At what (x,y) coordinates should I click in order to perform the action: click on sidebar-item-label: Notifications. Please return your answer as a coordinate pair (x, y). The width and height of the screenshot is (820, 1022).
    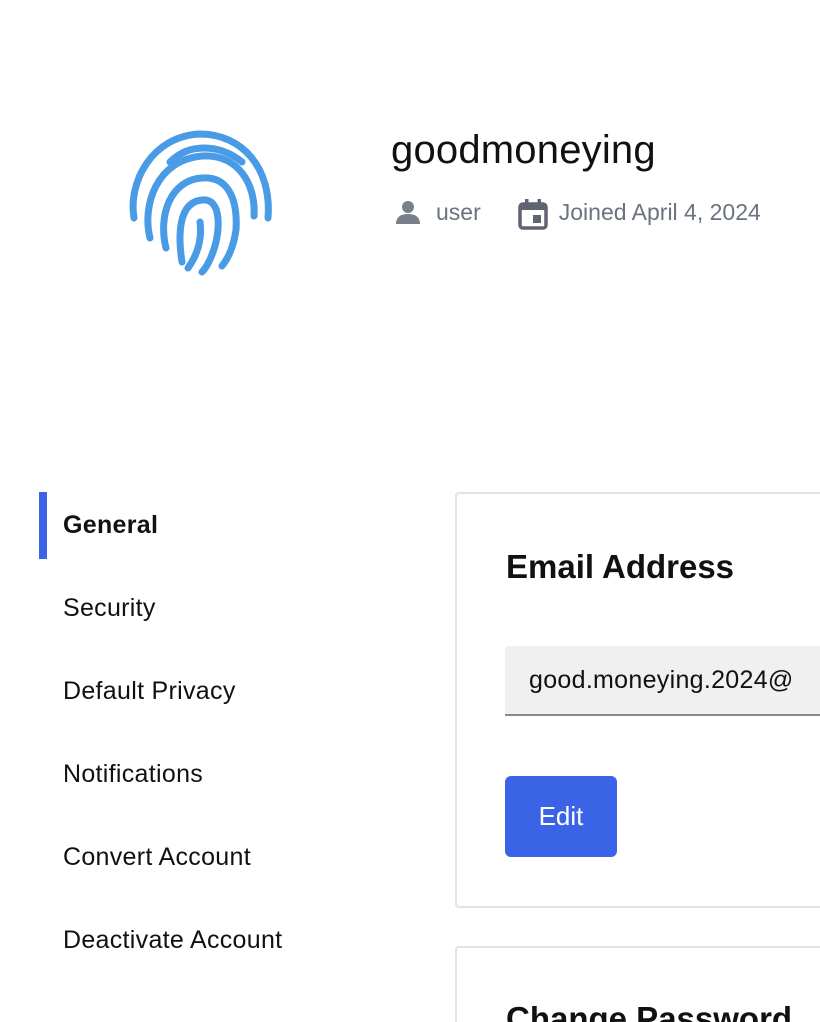
    Looking at the image, I should click on (133, 774).